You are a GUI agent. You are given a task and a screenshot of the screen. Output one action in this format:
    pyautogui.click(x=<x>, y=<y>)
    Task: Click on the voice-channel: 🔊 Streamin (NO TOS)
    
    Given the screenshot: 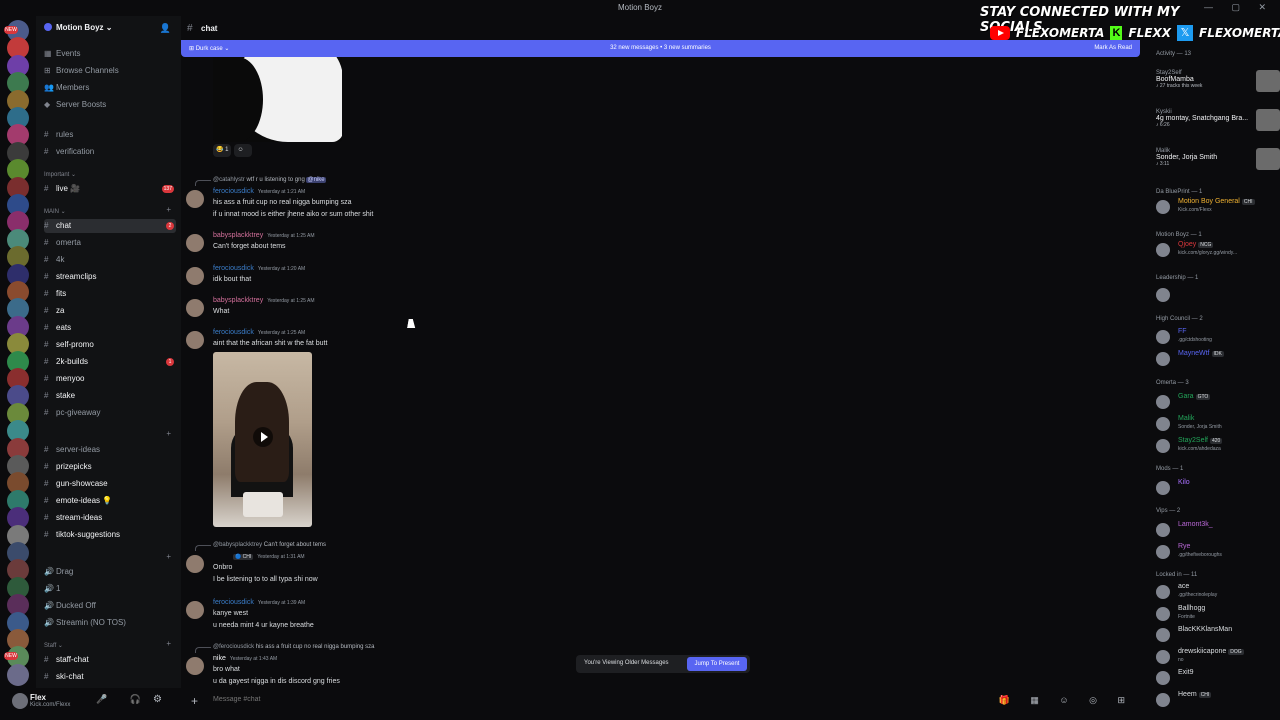 What is the action you would take?
    pyautogui.click(x=110, y=623)
    